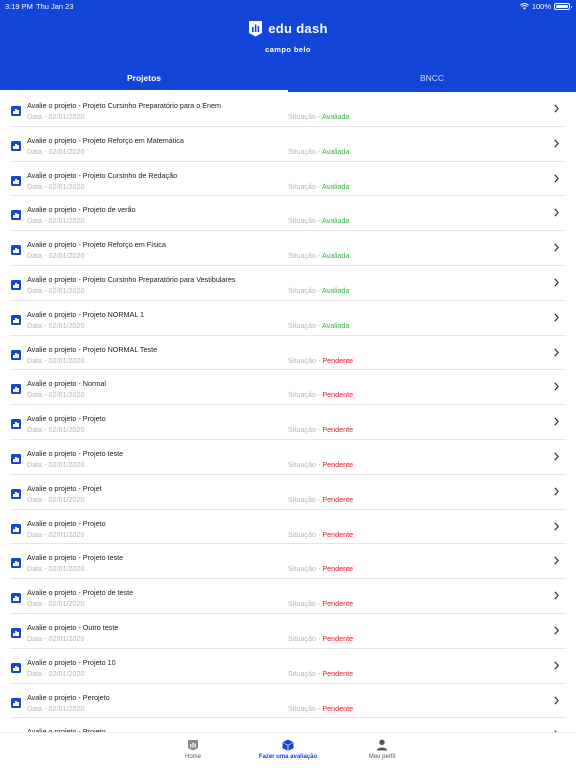 This screenshot has width=576, height=768. I want to click on nav-meu-perfil: Meu perfil, so click(382, 749).